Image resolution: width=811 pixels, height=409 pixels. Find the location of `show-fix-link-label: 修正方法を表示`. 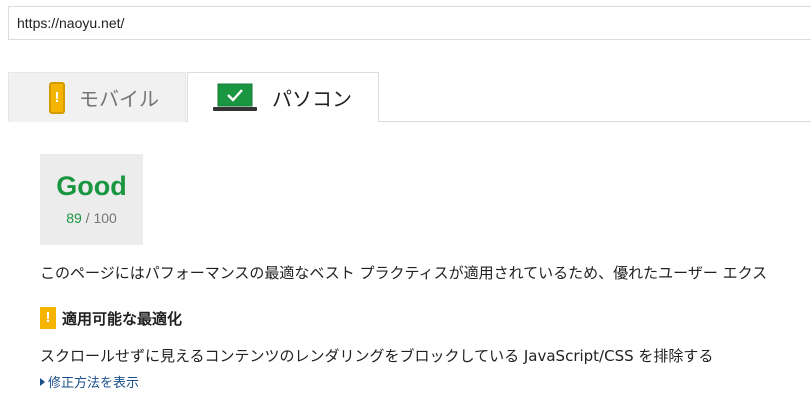

show-fix-link-label: 修正方法を表示 is located at coordinates (94, 383).